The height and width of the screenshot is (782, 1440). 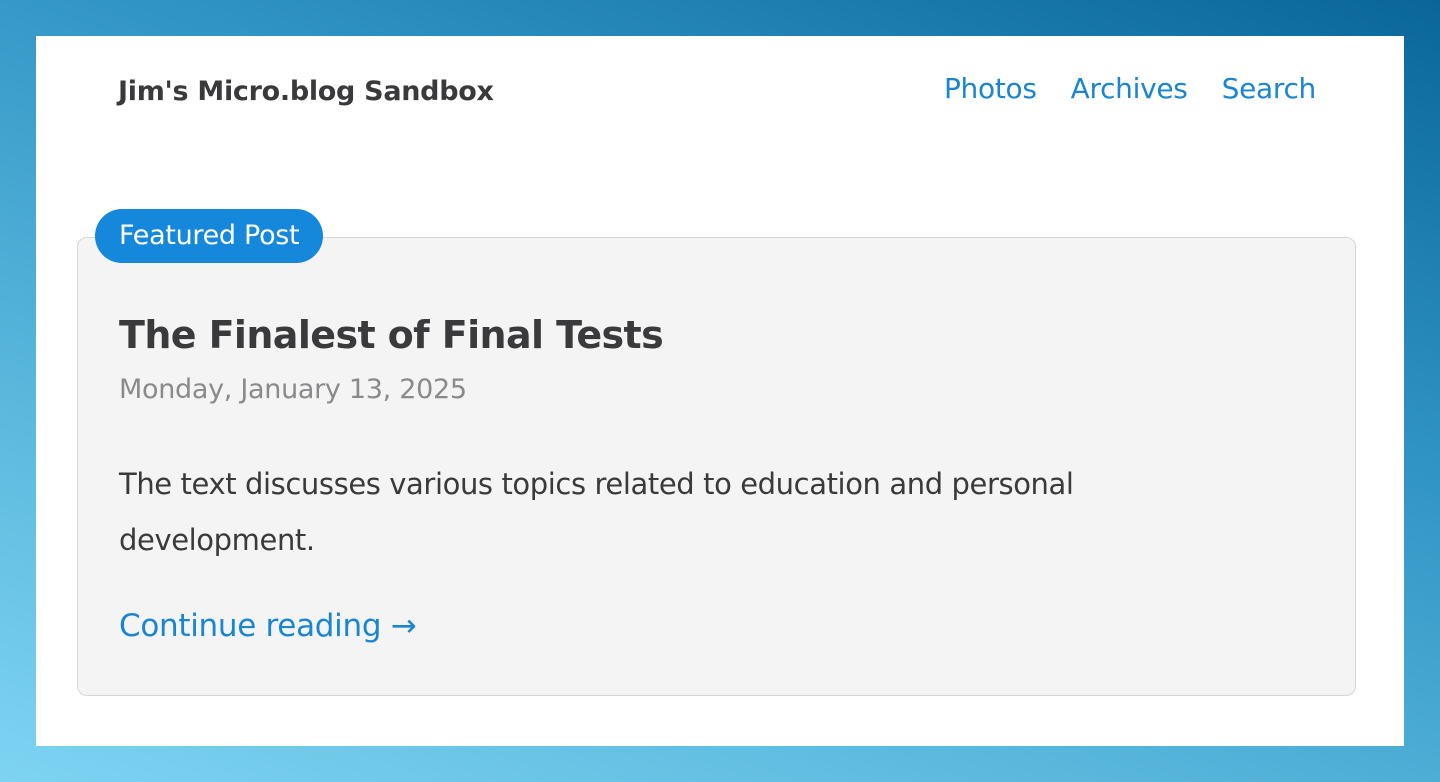 I want to click on main-nav: Photos Archives Search, so click(x=1130, y=88).